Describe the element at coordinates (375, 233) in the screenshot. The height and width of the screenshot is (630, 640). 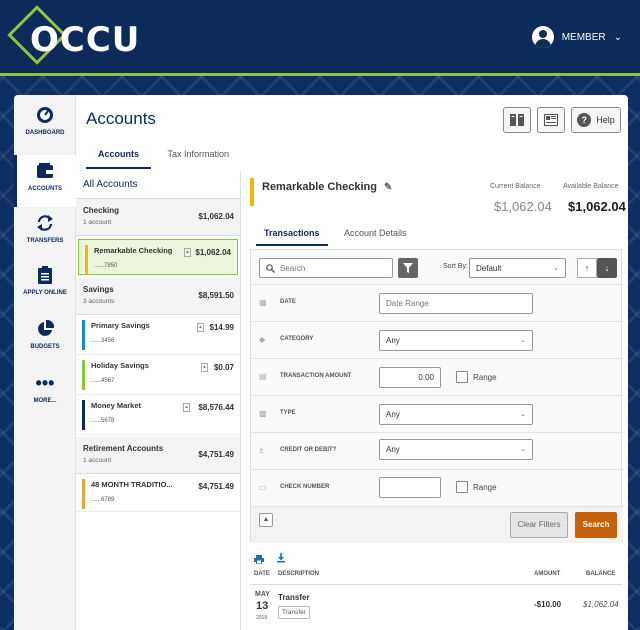
I see `tab-account-details: Account Details` at that location.